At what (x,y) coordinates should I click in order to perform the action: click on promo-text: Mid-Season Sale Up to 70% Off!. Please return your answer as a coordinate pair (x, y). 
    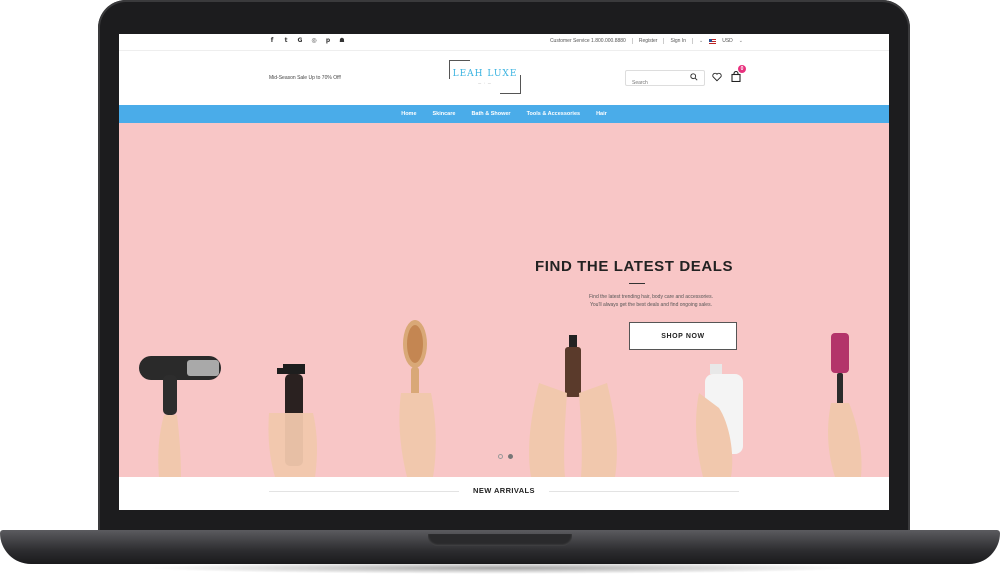
    Looking at the image, I should click on (305, 78).